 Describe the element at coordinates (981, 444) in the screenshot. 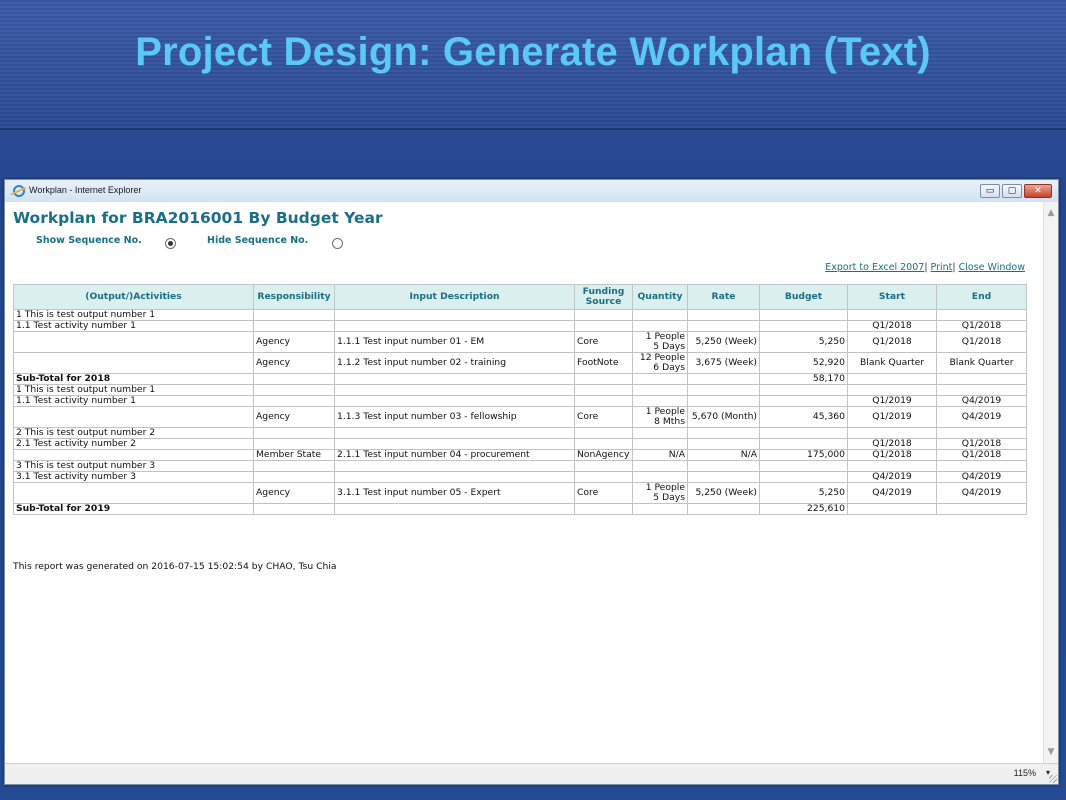

I see `end-cell: Q1/2018` at that location.